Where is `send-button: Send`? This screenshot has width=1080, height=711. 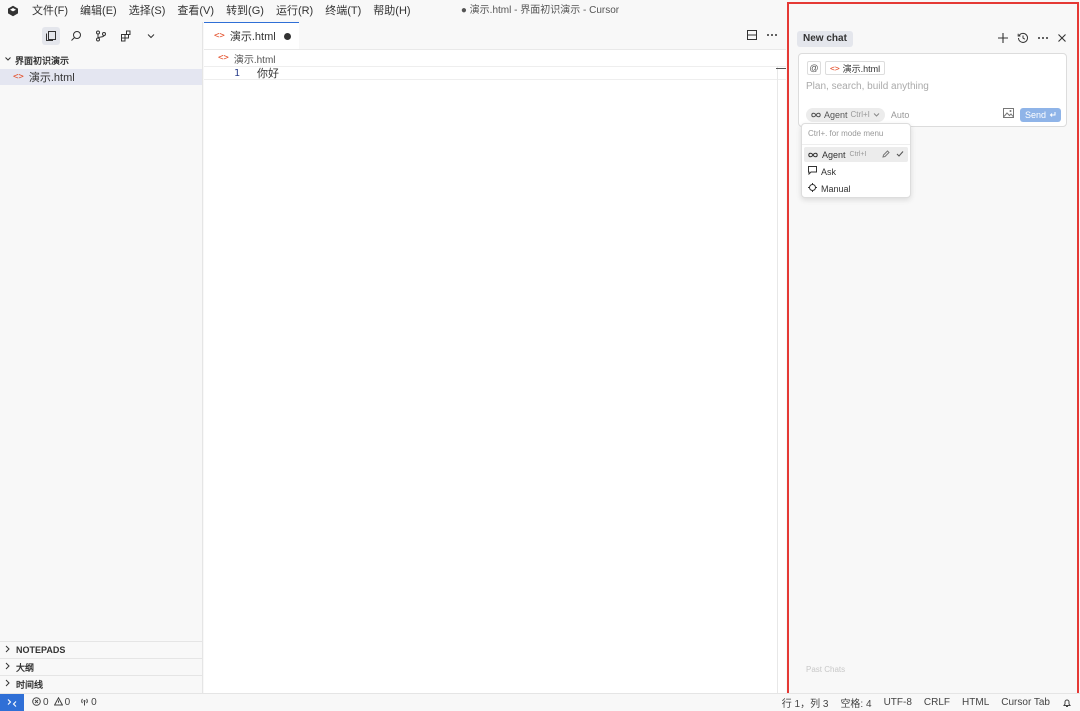 send-button: Send is located at coordinates (1040, 114).